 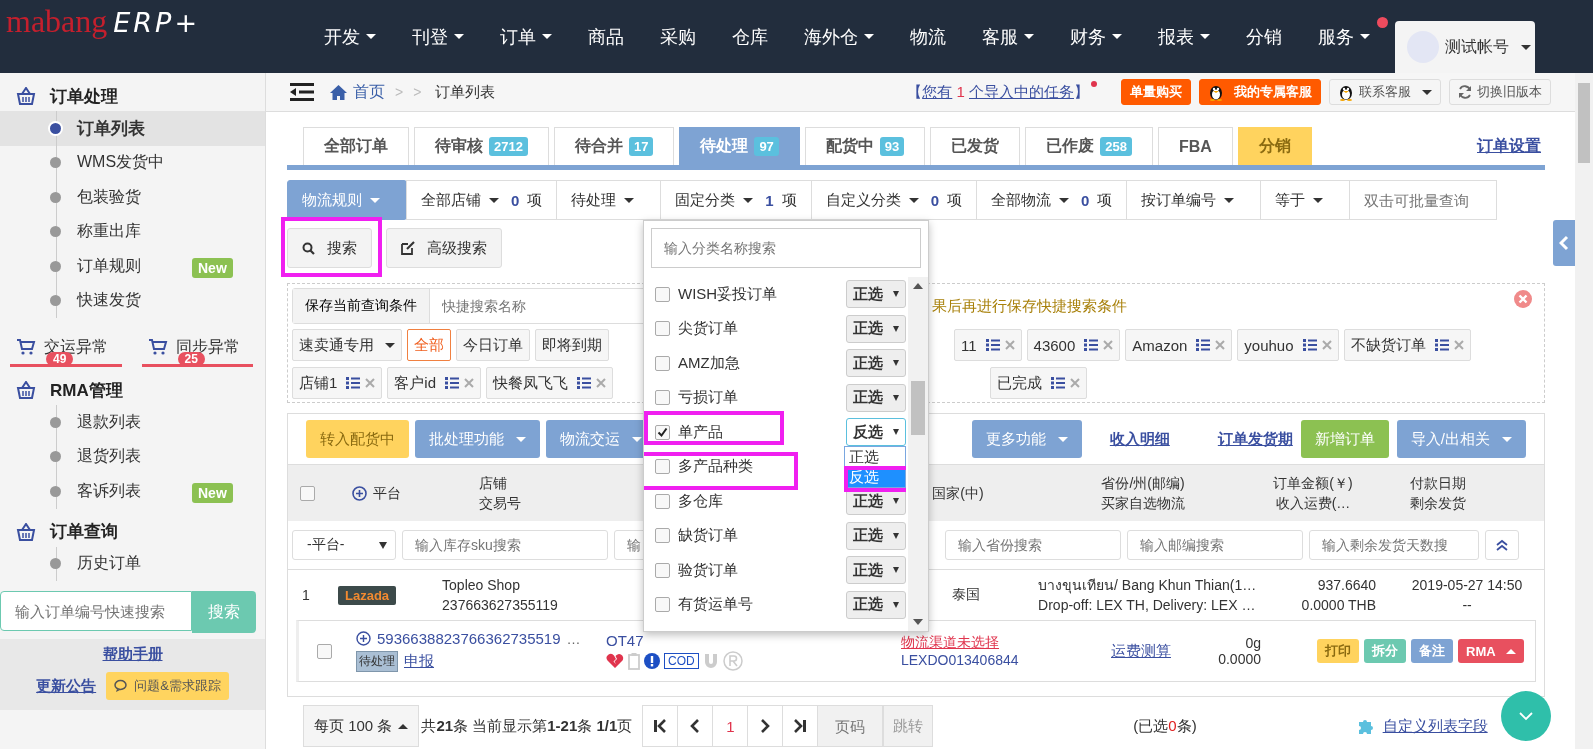 I want to click on freight-estimate-link: 运费测算, so click(x=1156, y=651).